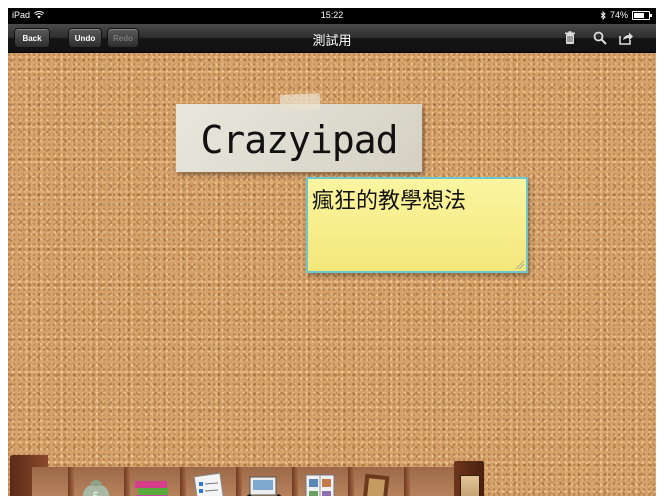 Image resolution: width=664 pixels, height=504 pixels. I want to click on sticky-note-text: 瘋狂的教學想法, so click(389, 200).